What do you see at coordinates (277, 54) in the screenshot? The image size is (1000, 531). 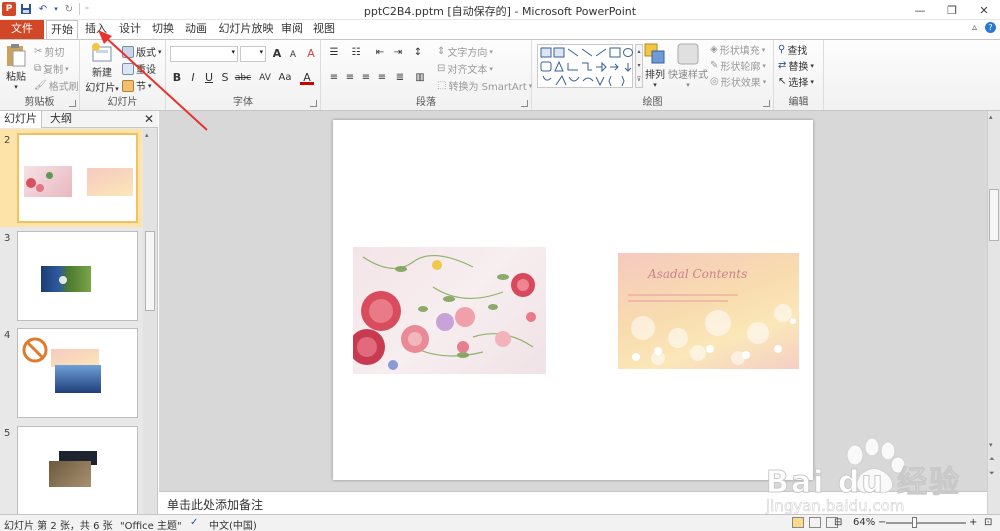 I see `grow-font-button: A` at bounding box center [277, 54].